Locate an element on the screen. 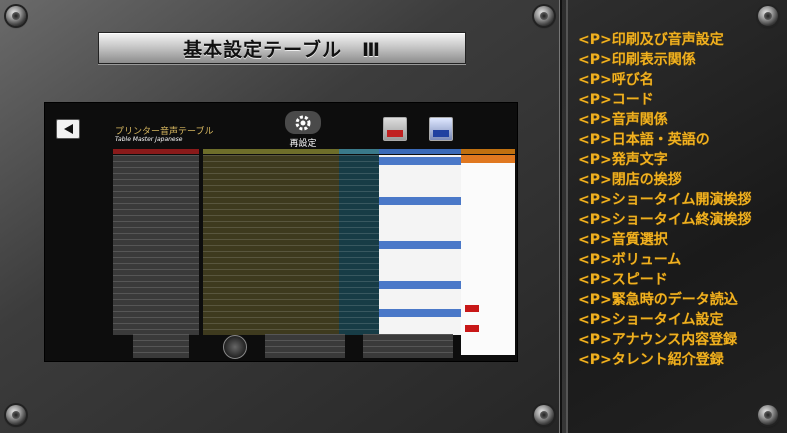  list-item: <P>タレント紹介登録 is located at coordinates (651, 360).